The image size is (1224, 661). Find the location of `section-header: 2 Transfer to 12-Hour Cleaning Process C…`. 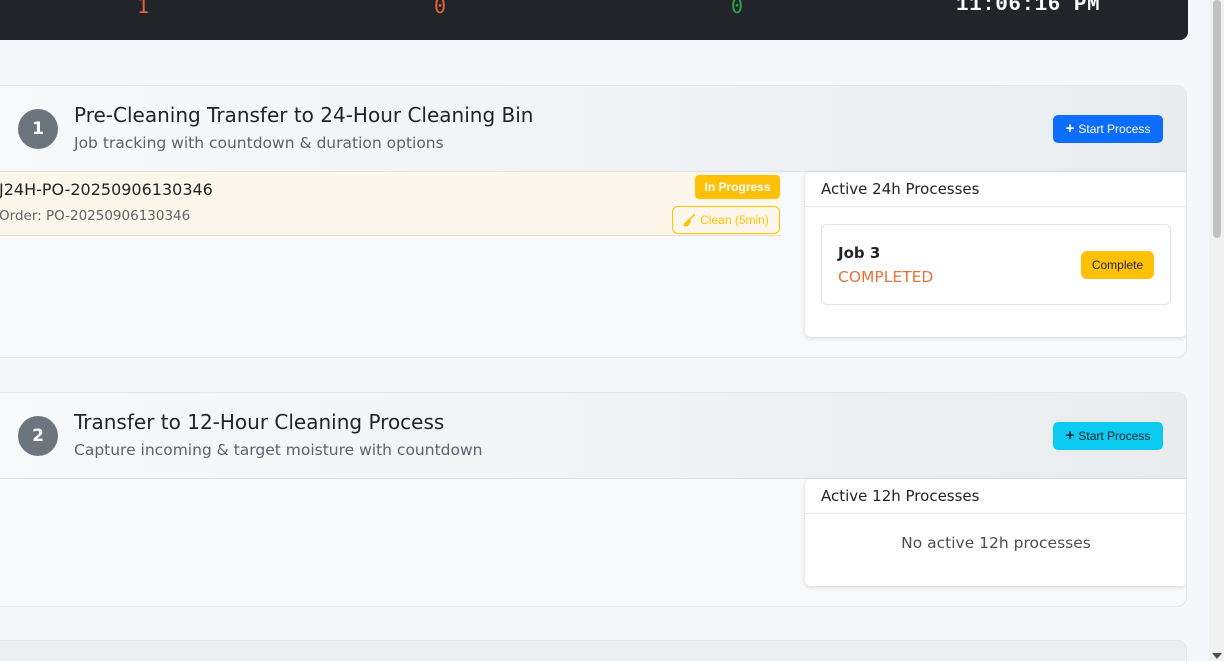

section-header: 2 Transfer to 12-Hour Cleaning Process C… is located at coordinates (593, 436).